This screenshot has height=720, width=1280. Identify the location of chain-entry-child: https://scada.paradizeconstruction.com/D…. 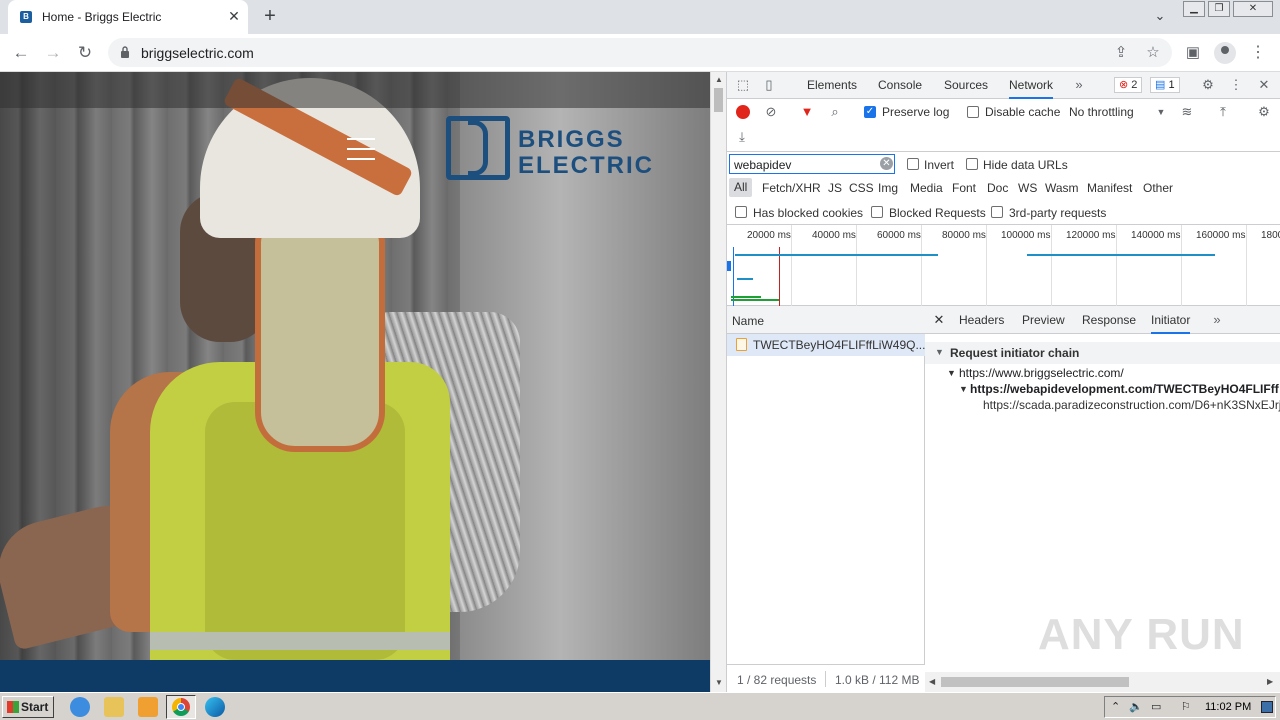
(1131, 405).